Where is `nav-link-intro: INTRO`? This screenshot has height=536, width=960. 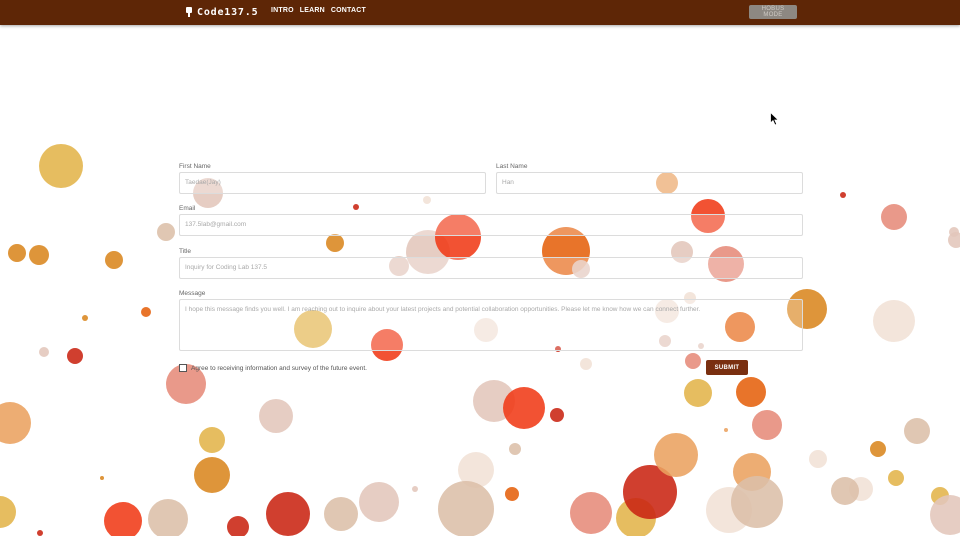 nav-link-intro: INTRO is located at coordinates (282, 10).